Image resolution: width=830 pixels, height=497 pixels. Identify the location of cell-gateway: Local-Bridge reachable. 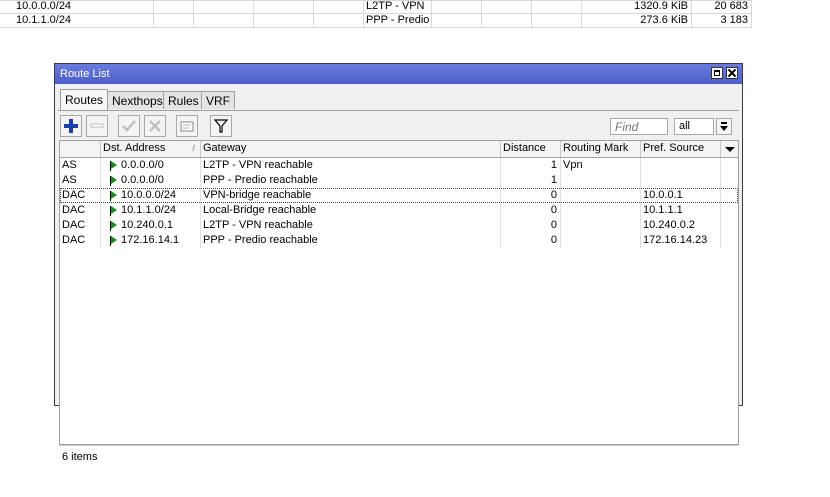
(351, 210).